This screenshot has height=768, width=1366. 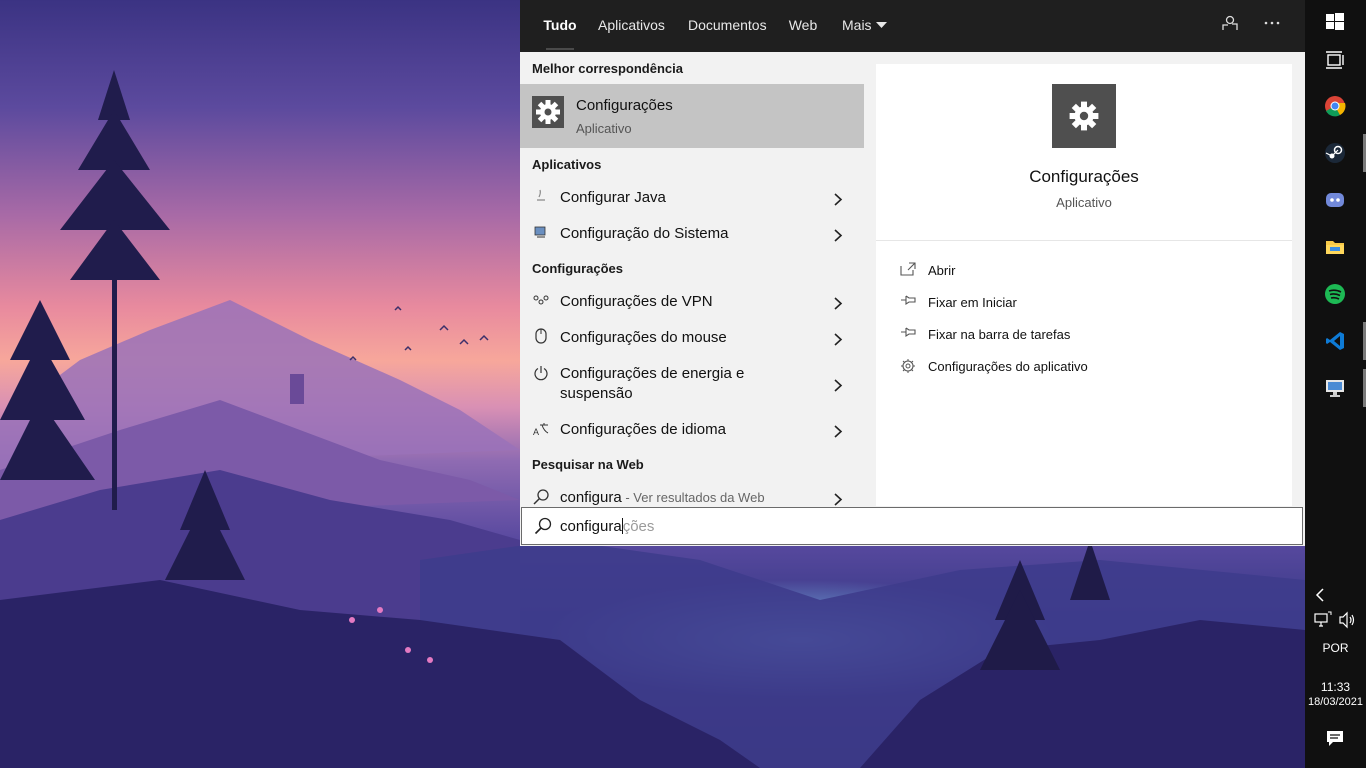 I want to click on spotify-icon, so click(x=1335, y=294).